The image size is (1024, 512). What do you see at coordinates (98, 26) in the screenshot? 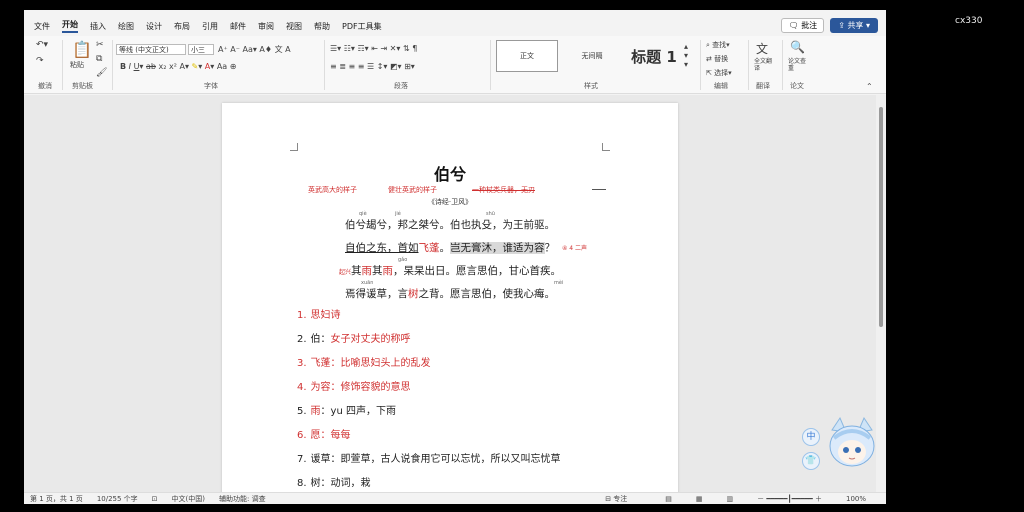
I see `menu-insert: 插入` at bounding box center [98, 26].